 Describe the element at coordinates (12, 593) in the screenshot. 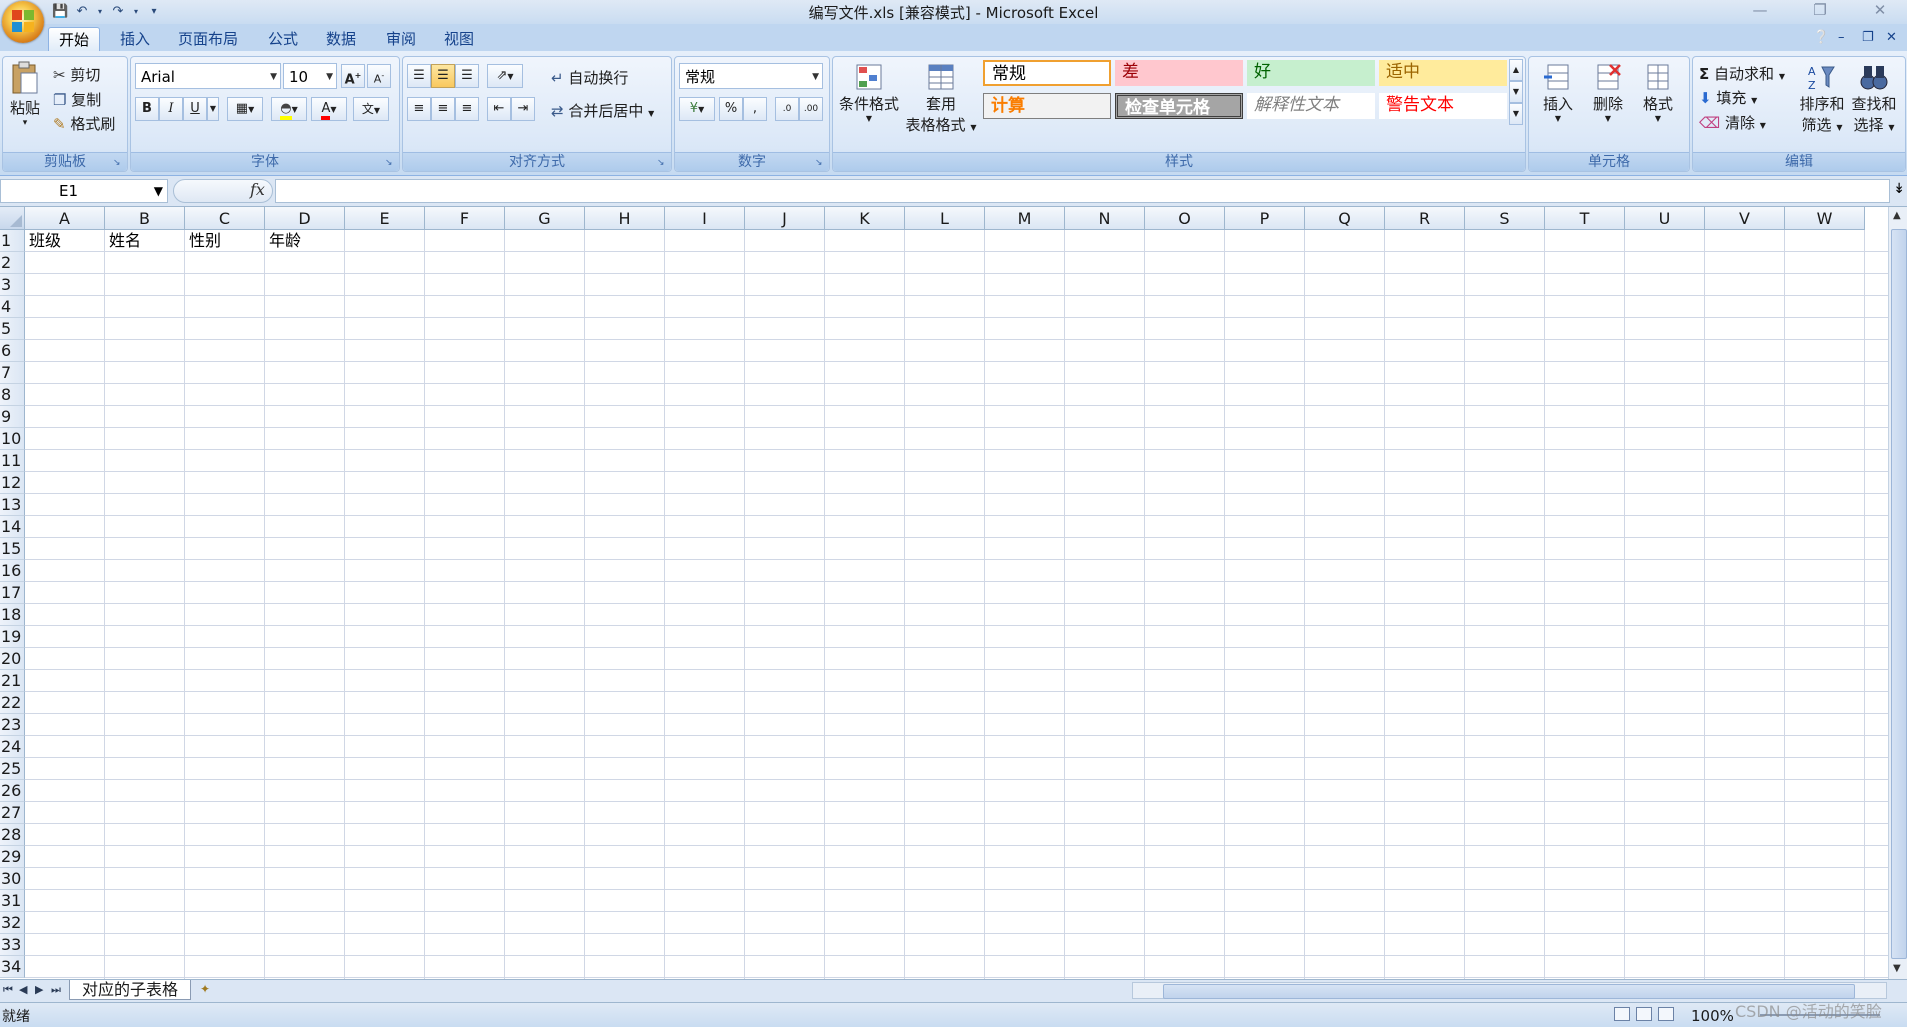

I see `row-header-17: 17` at that location.